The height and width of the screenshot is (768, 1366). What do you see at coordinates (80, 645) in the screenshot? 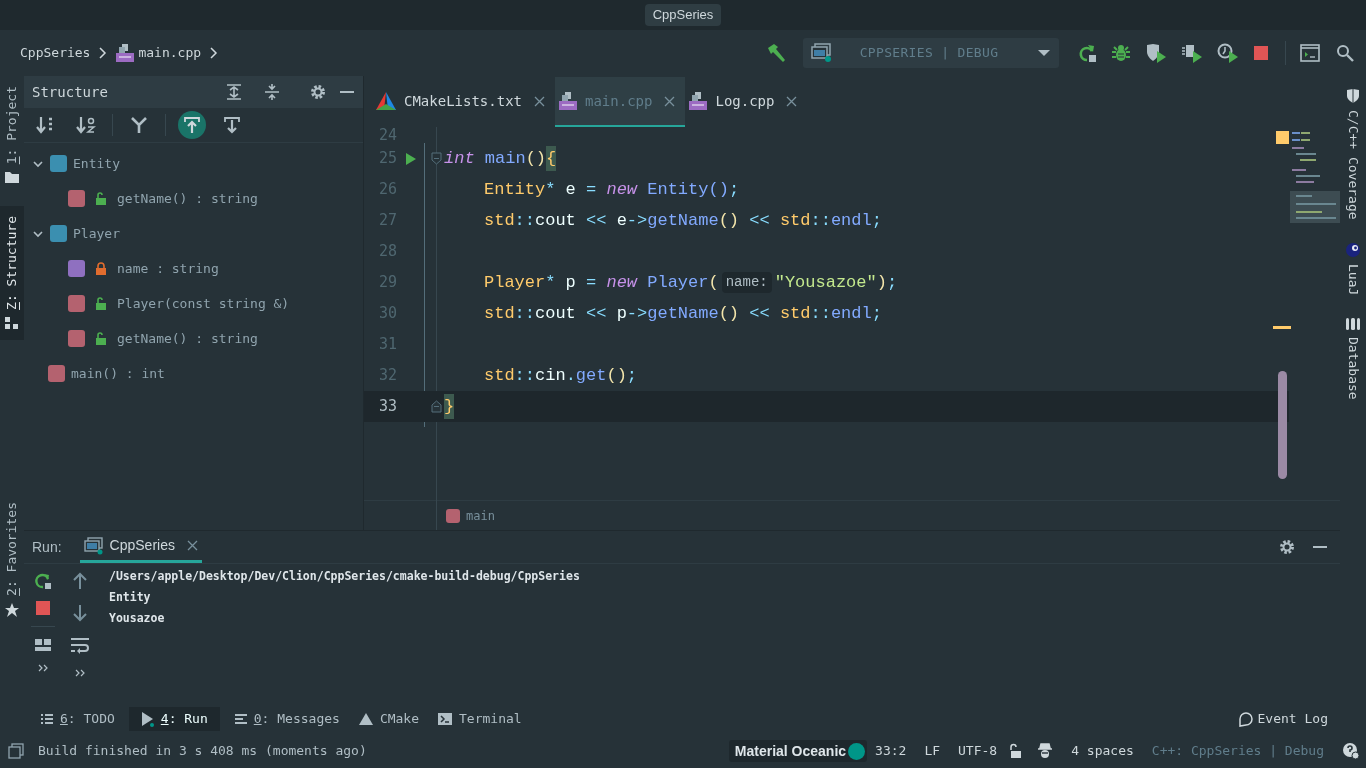
I see `soft-wrap-icon` at bounding box center [80, 645].